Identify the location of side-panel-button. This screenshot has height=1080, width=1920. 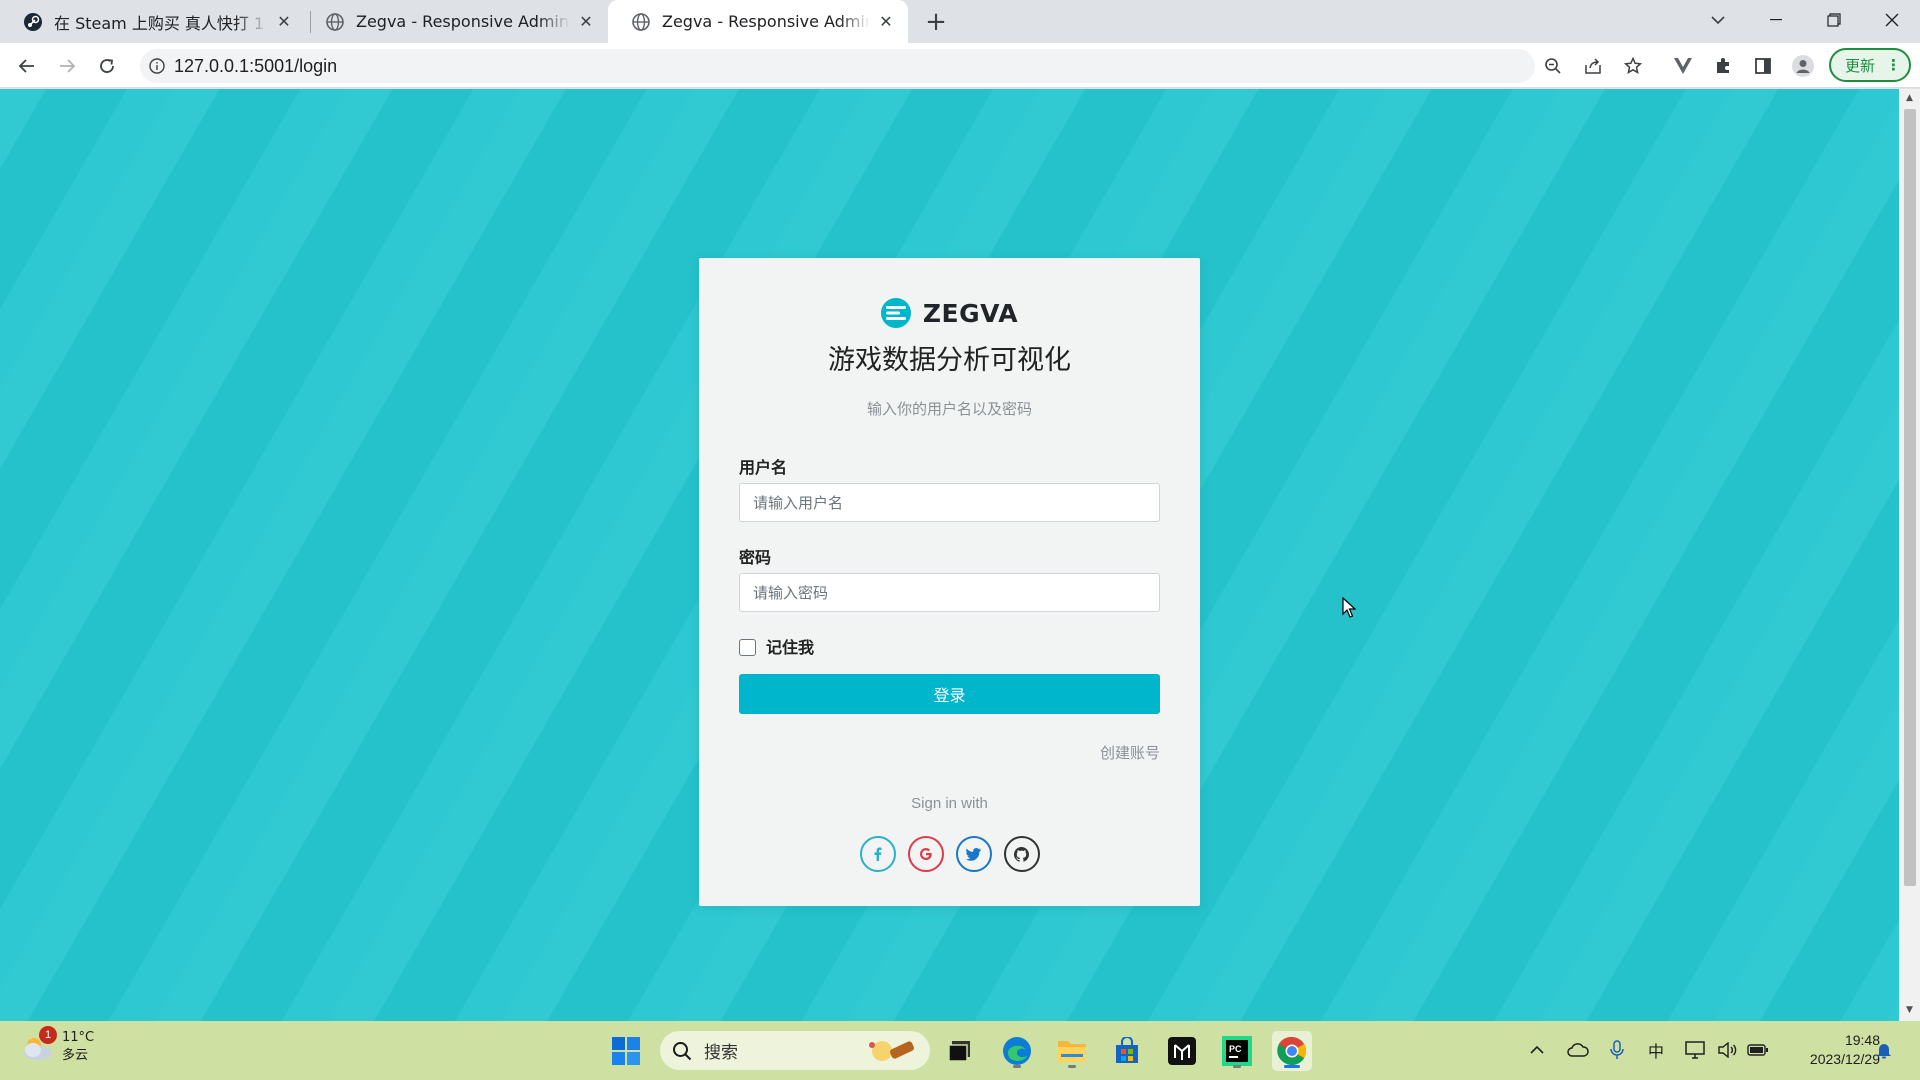
(1763, 66).